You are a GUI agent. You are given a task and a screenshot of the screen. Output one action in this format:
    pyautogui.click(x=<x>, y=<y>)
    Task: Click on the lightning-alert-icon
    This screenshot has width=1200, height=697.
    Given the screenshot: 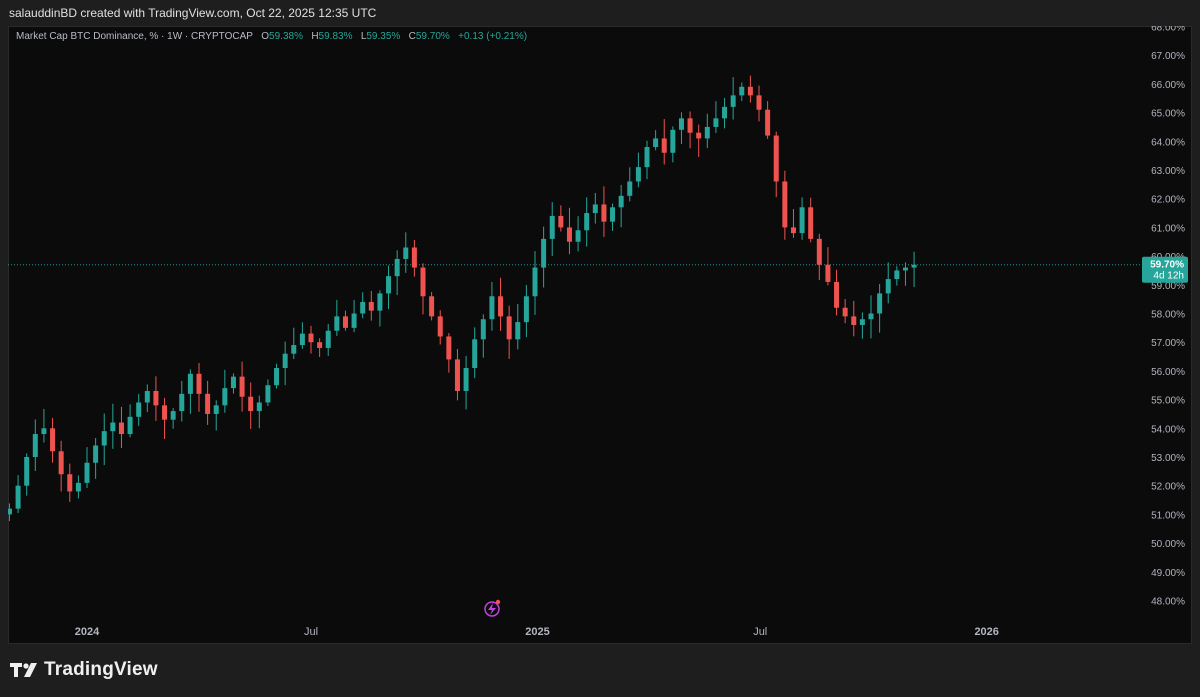 What is the action you would take?
    pyautogui.click(x=492, y=608)
    